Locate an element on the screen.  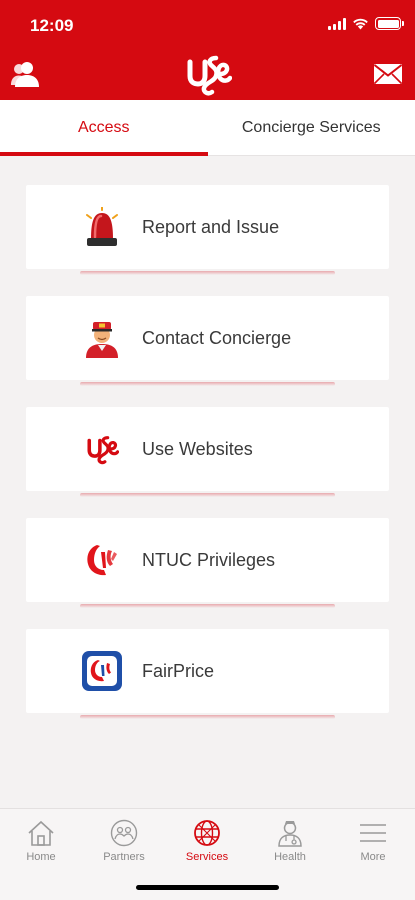
service-label: FairPrice is located at coordinates (178, 671).